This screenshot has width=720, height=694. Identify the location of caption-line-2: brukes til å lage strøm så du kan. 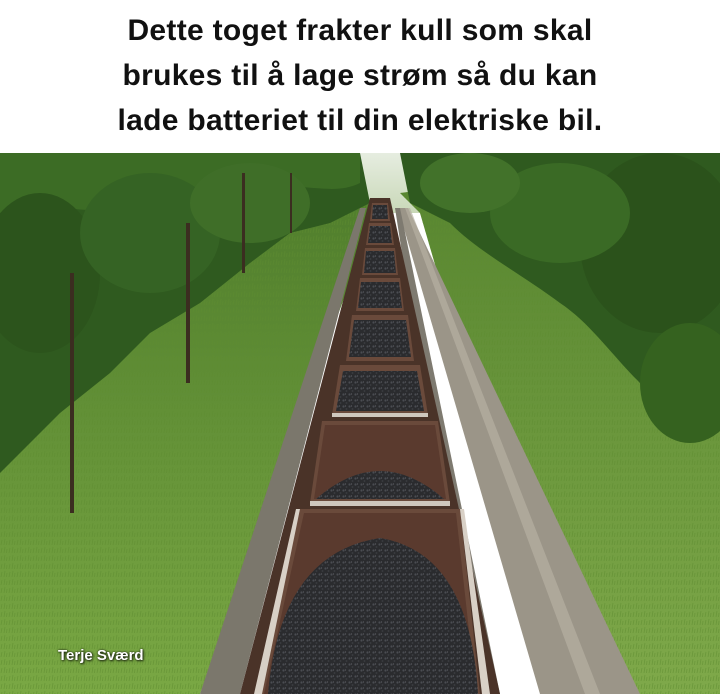
(360, 75).